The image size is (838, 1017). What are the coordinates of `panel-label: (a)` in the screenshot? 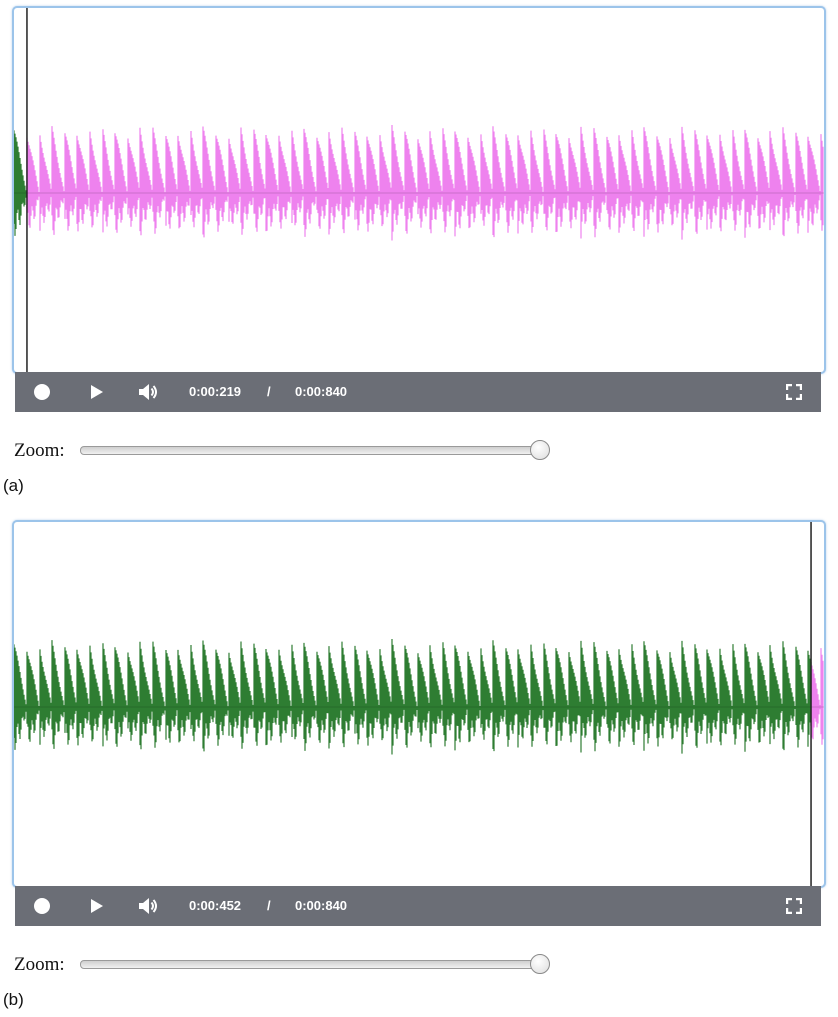 It's located at (13, 485).